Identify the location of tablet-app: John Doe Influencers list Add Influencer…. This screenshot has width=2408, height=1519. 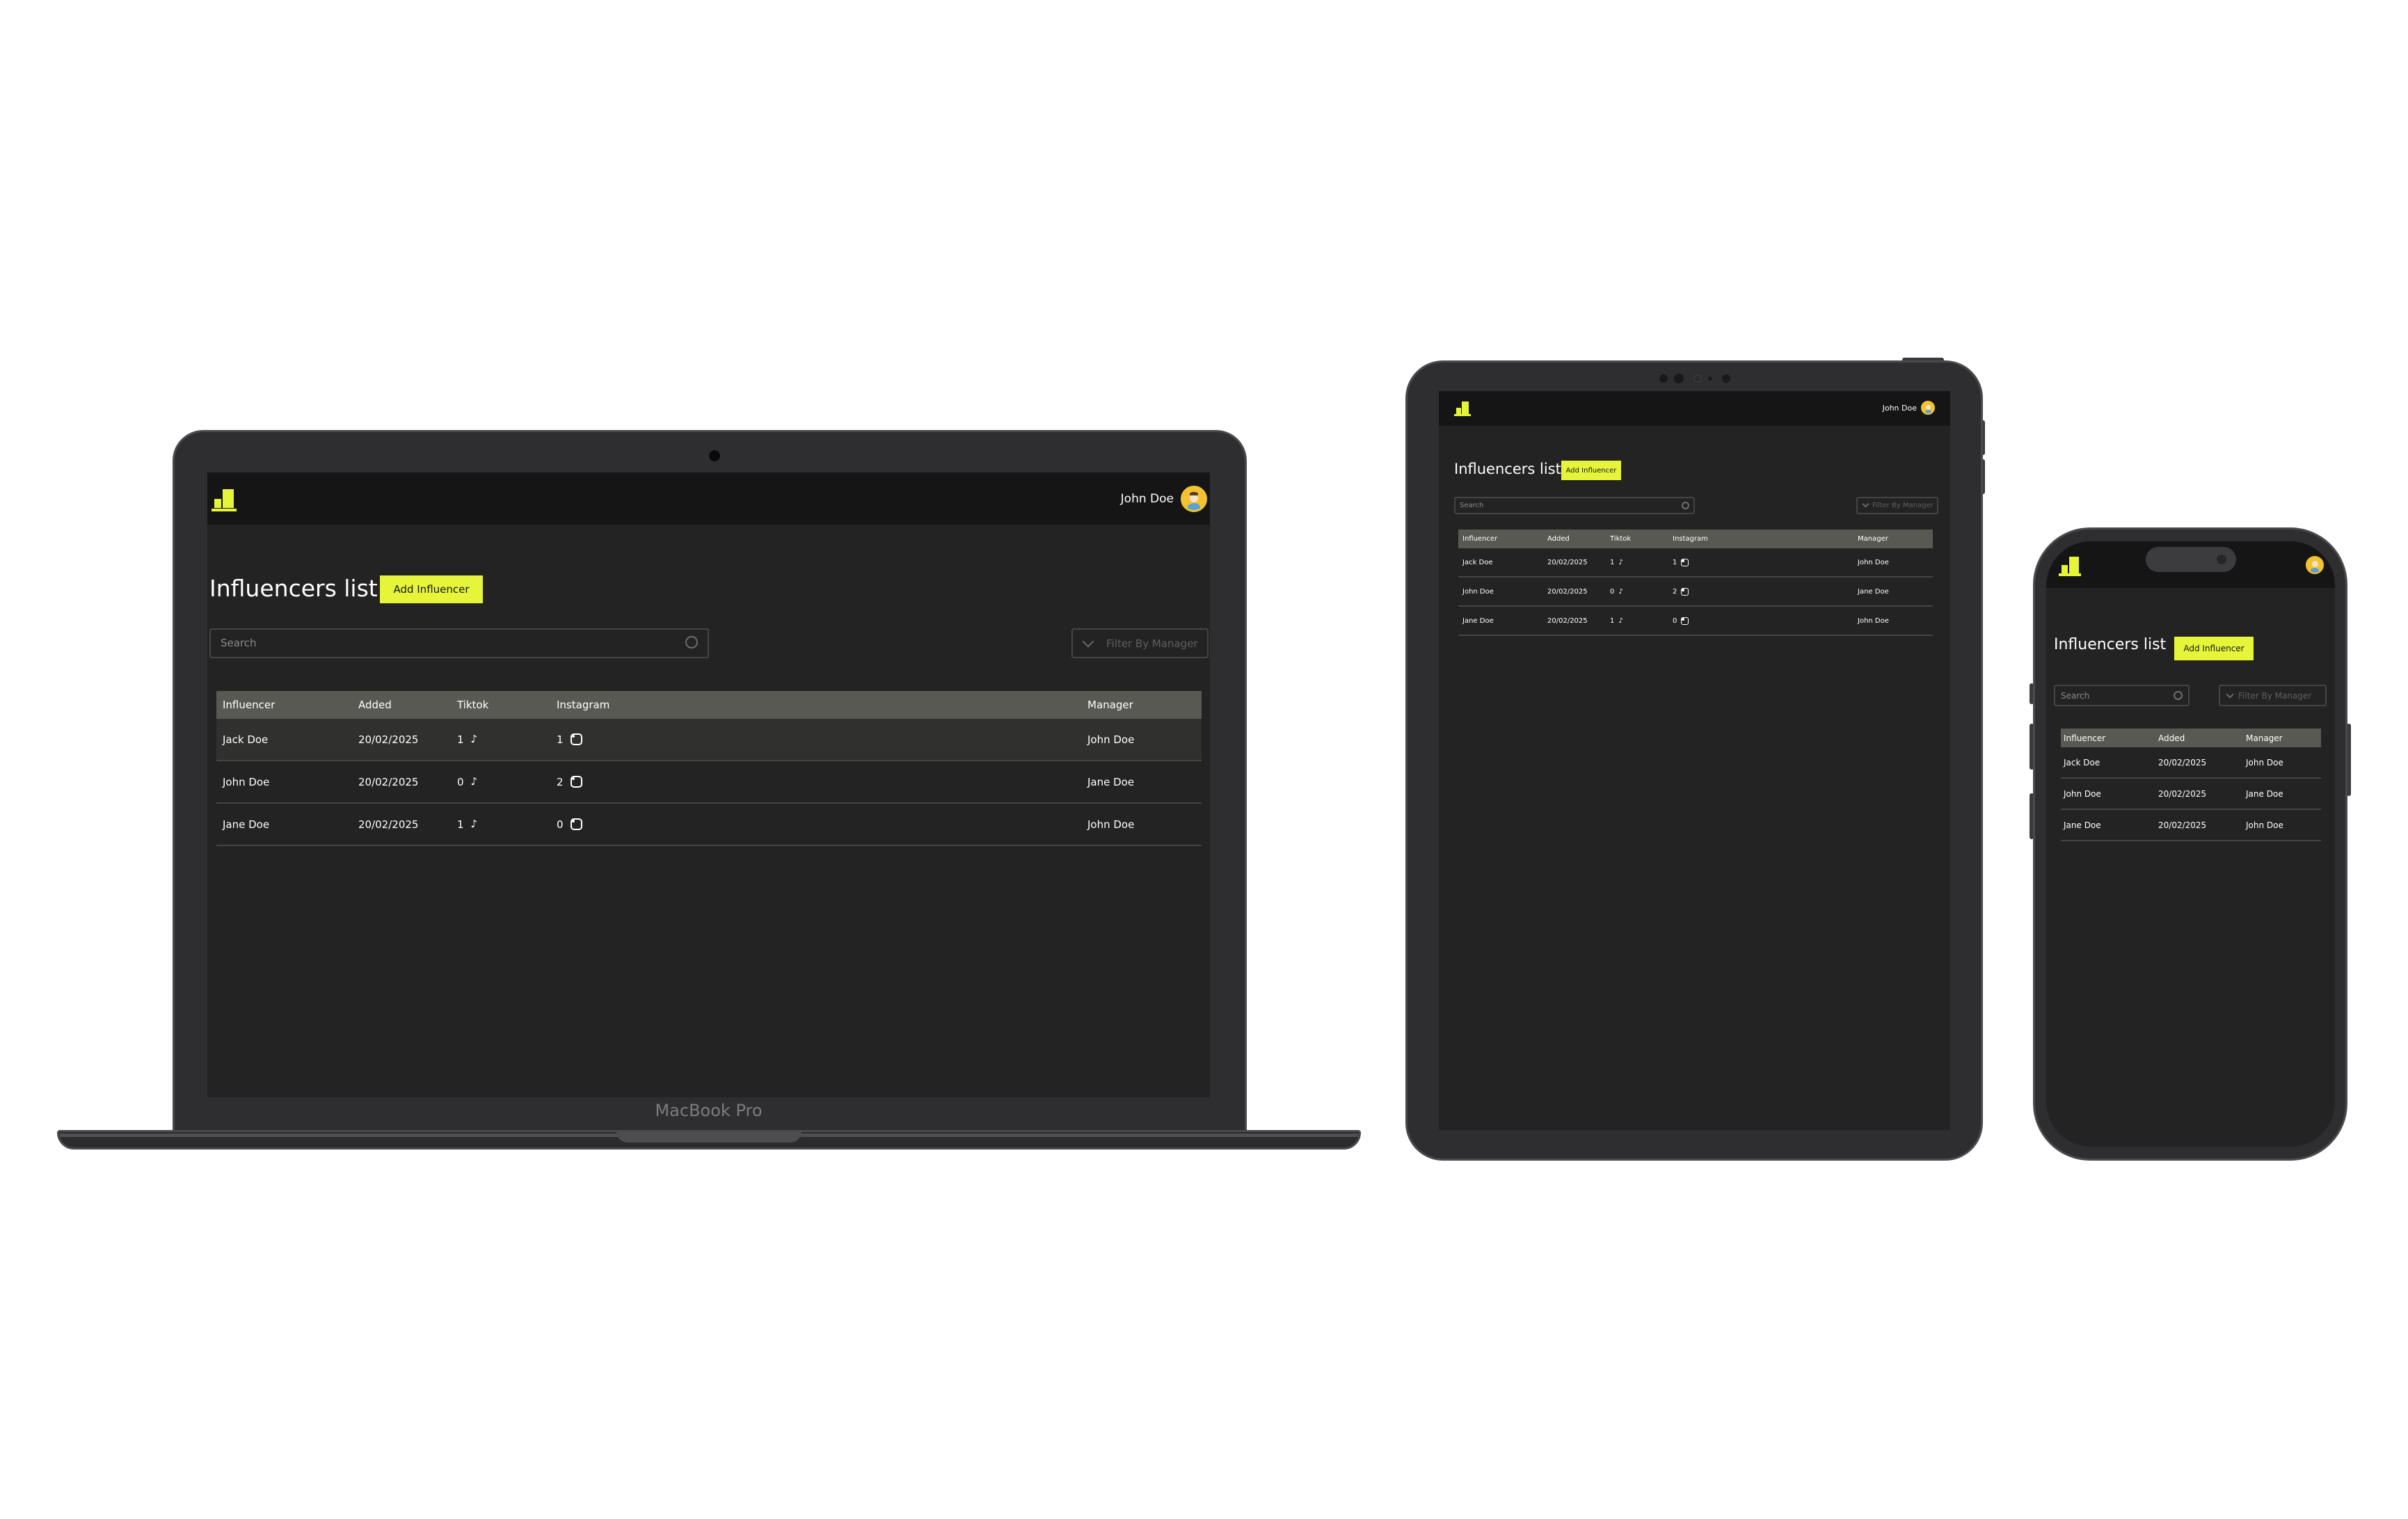
(1694, 761).